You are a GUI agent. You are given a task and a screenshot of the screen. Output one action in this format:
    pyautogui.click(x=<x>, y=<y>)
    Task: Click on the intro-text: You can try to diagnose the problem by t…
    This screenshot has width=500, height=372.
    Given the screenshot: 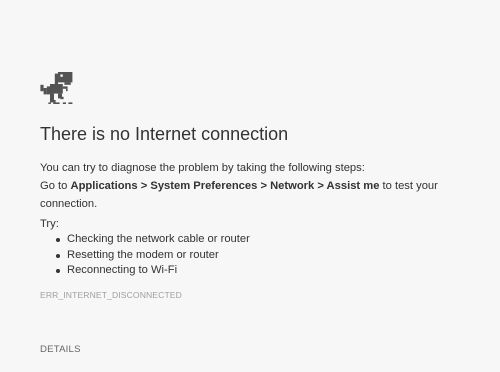 What is the action you would take?
    pyautogui.click(x=202, y=168)
    